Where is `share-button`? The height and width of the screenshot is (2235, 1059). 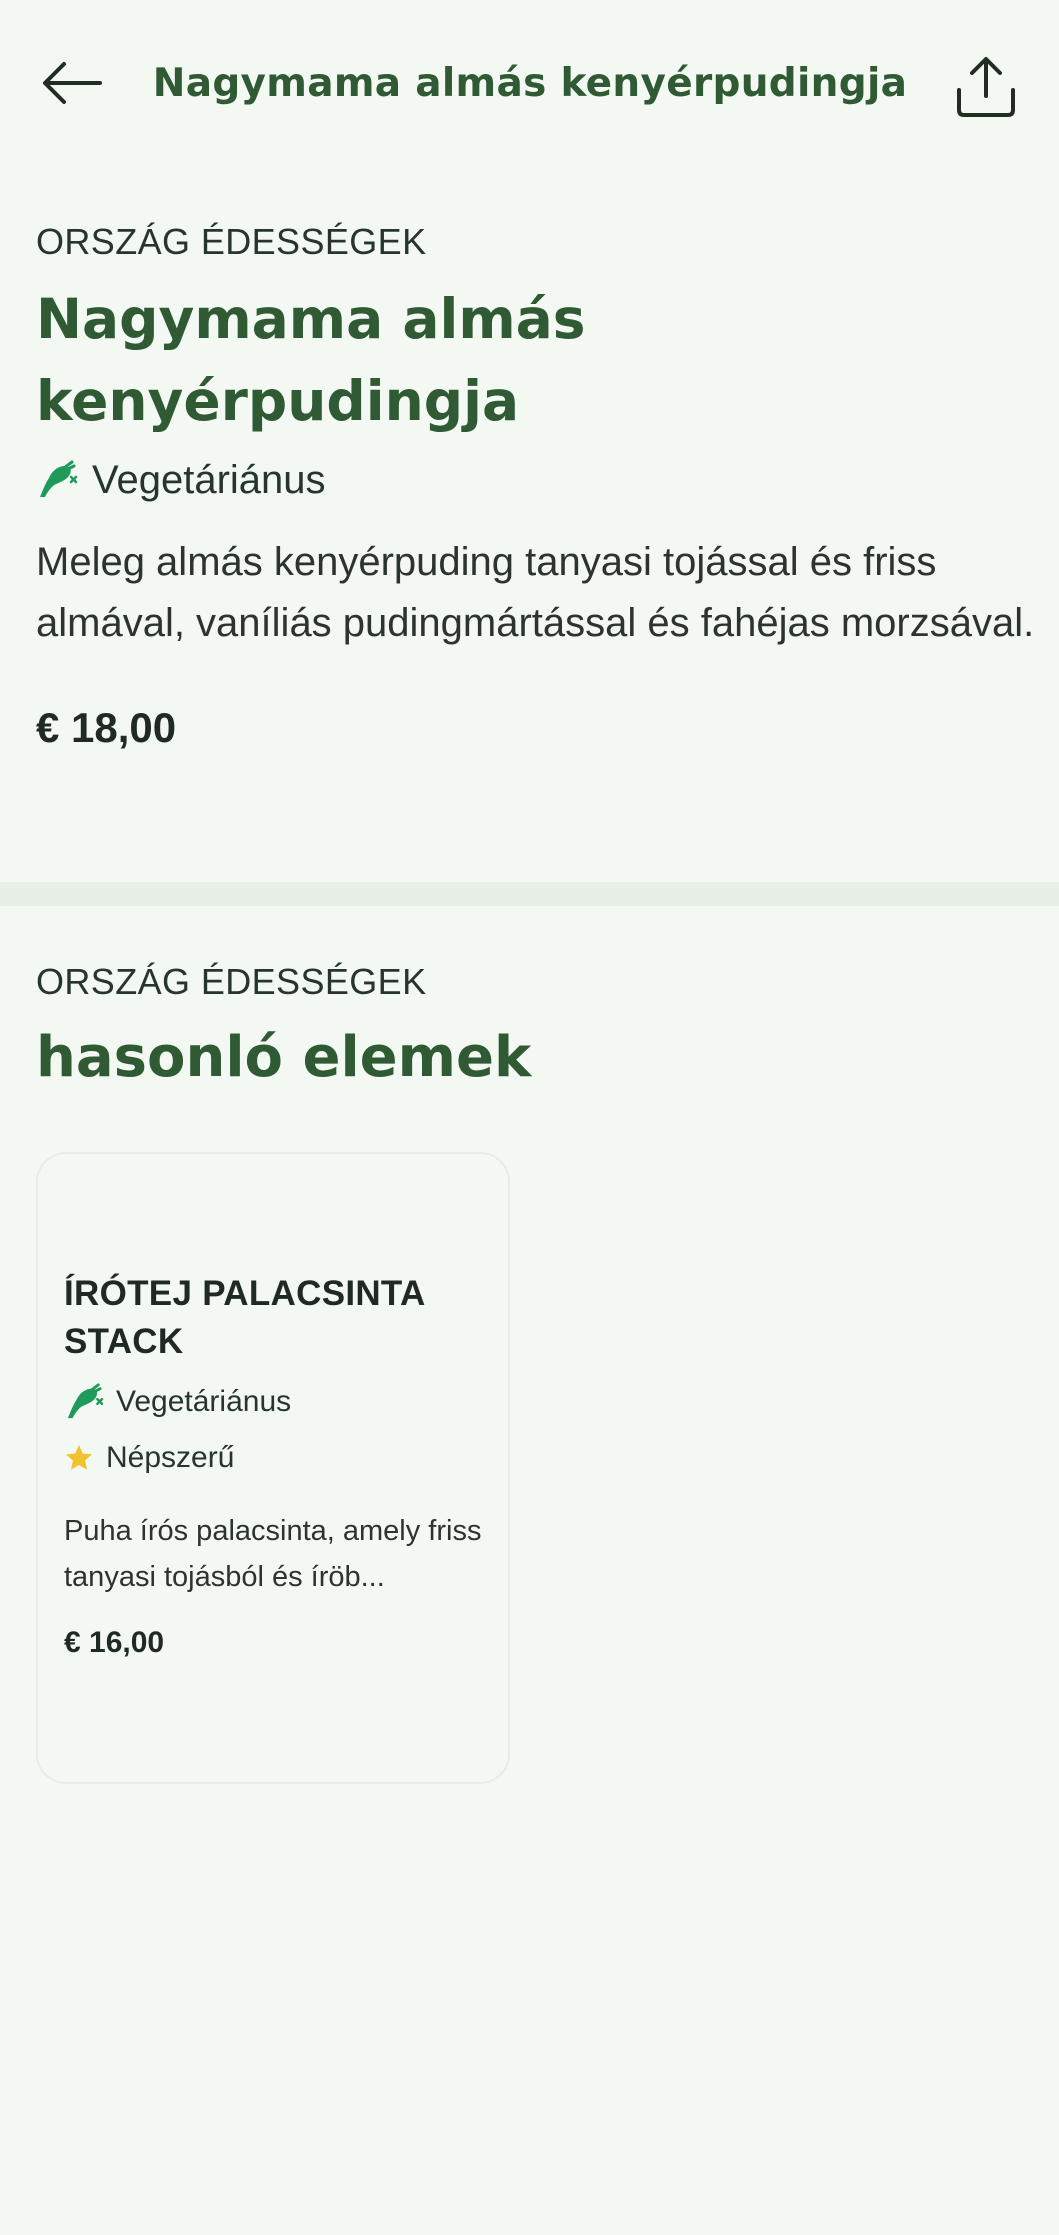
share-button is located at coordinates (986, 86).